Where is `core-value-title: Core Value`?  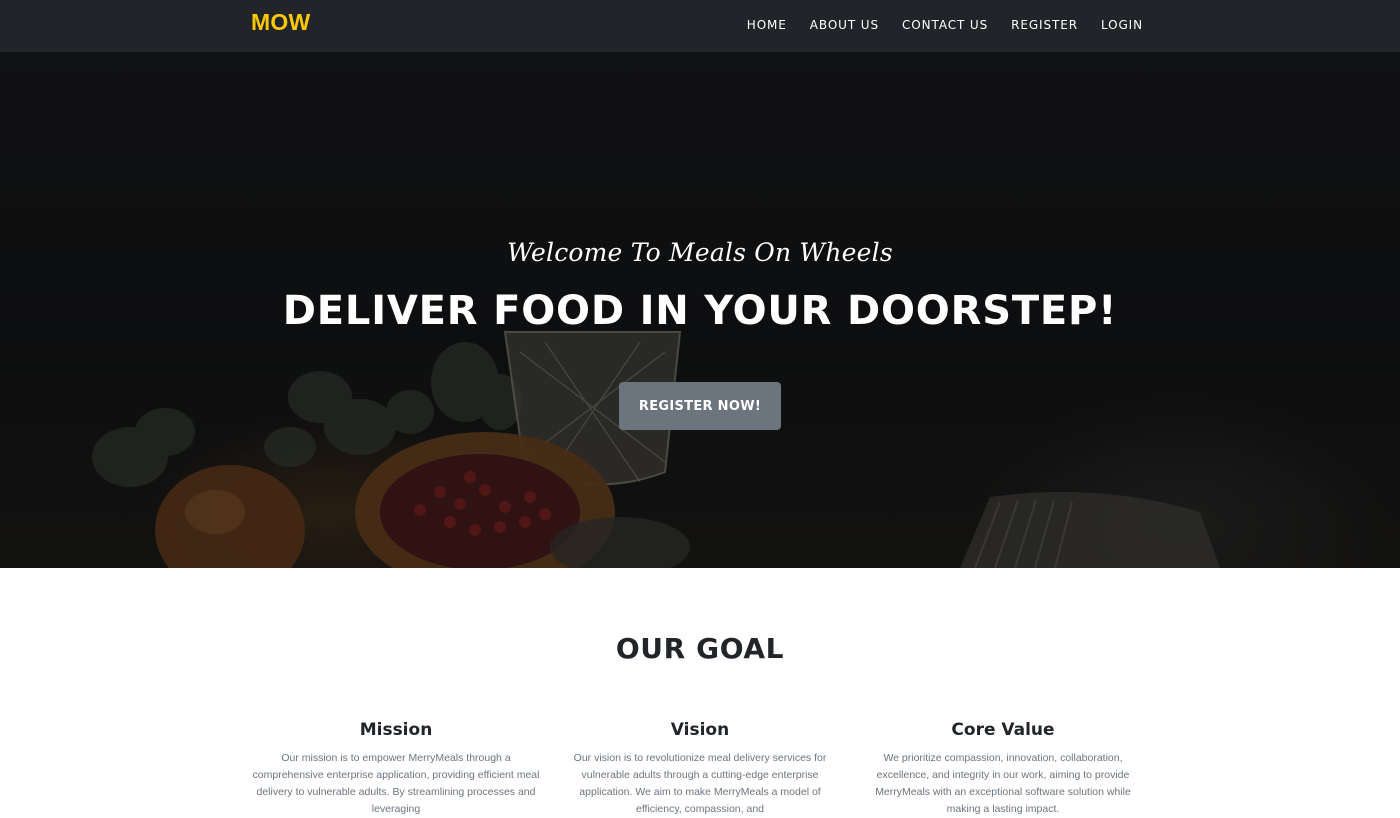
core-value-title: Core Value is located at coordinates (1003, 730).